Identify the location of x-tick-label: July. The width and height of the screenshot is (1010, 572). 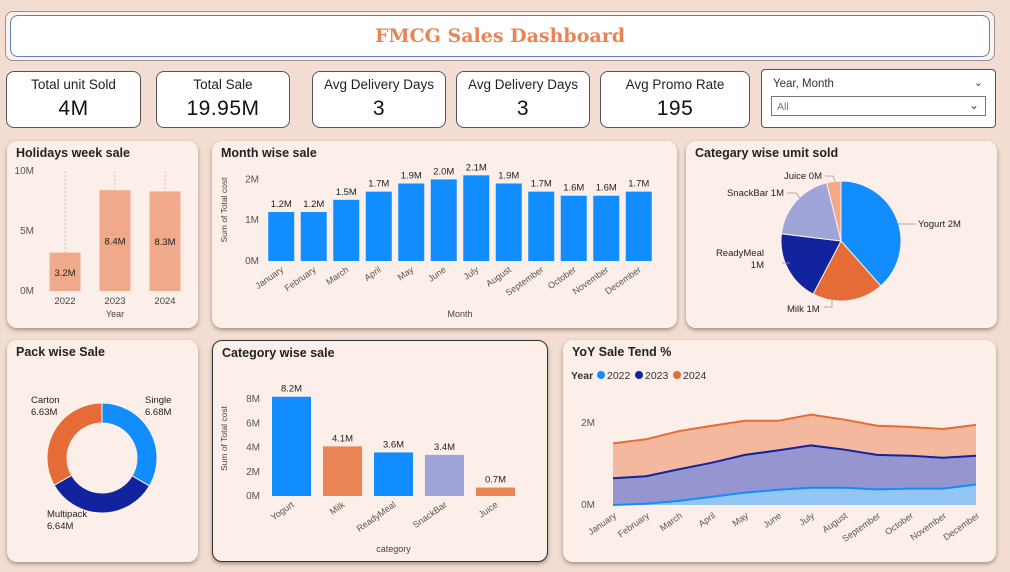
(806, 519).